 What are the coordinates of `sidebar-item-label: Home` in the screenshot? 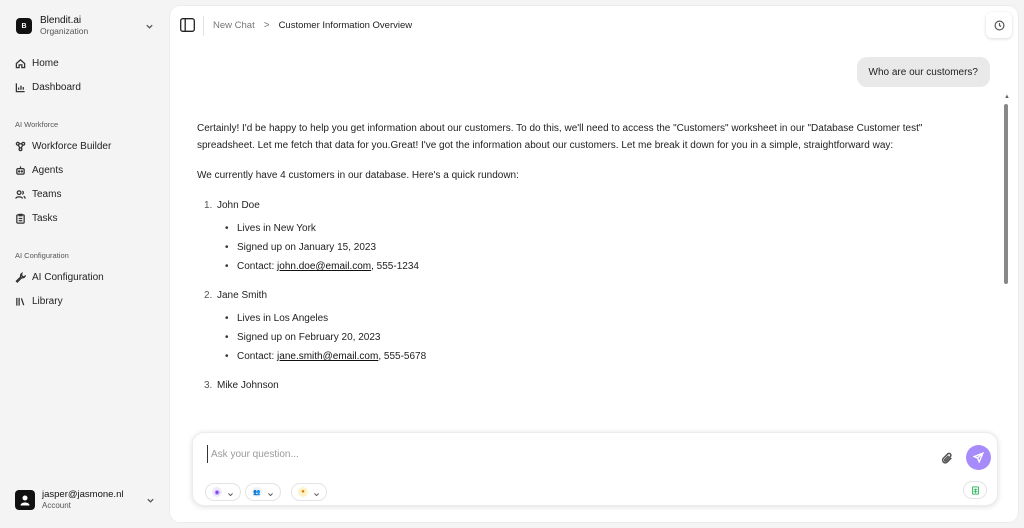 It's located at (45, 63).